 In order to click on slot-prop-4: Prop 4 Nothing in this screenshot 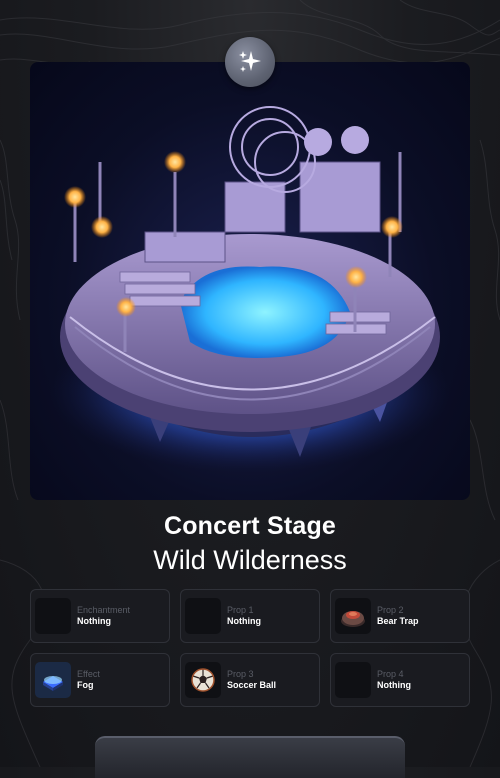, I will do `click(400, 680)`.